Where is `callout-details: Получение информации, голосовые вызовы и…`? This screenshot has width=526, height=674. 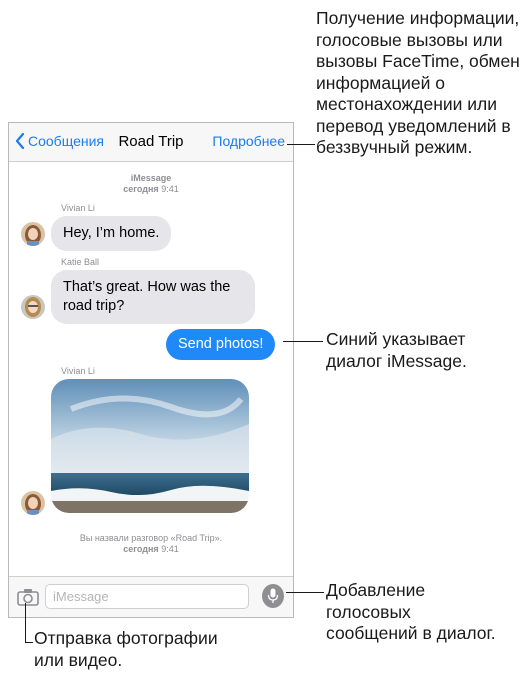
callout-details: Получение информации, голосовые вызовы и… is located at coordinates (418, 82).